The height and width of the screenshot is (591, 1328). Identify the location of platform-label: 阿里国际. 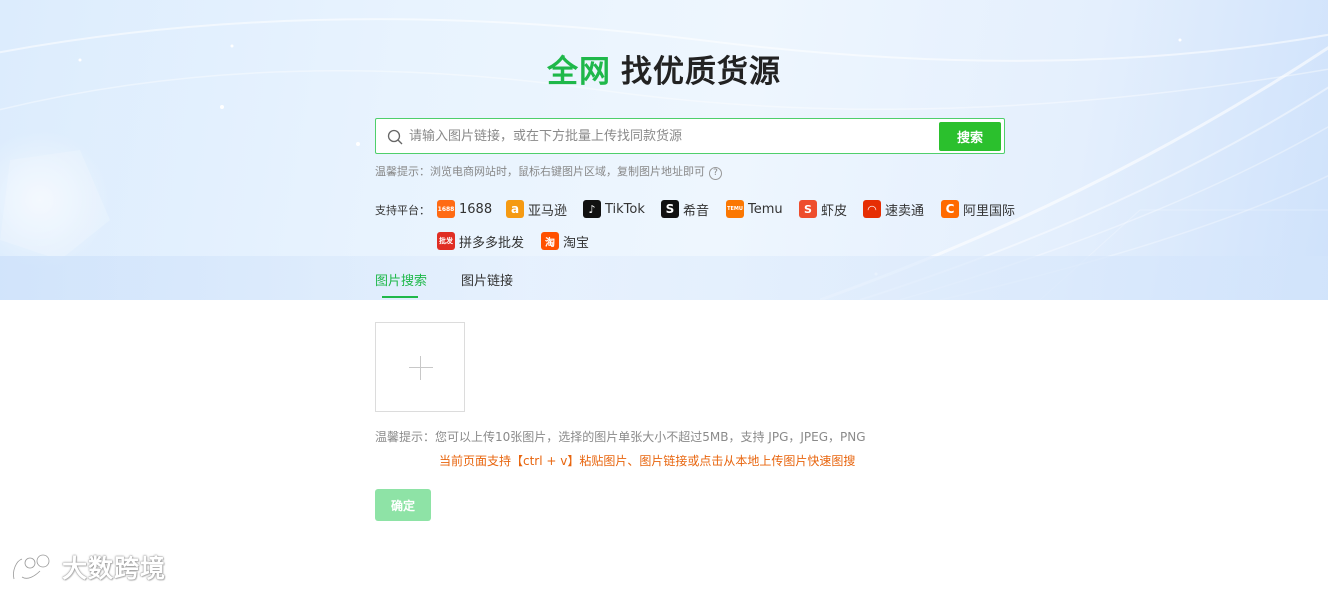
(989, 211).